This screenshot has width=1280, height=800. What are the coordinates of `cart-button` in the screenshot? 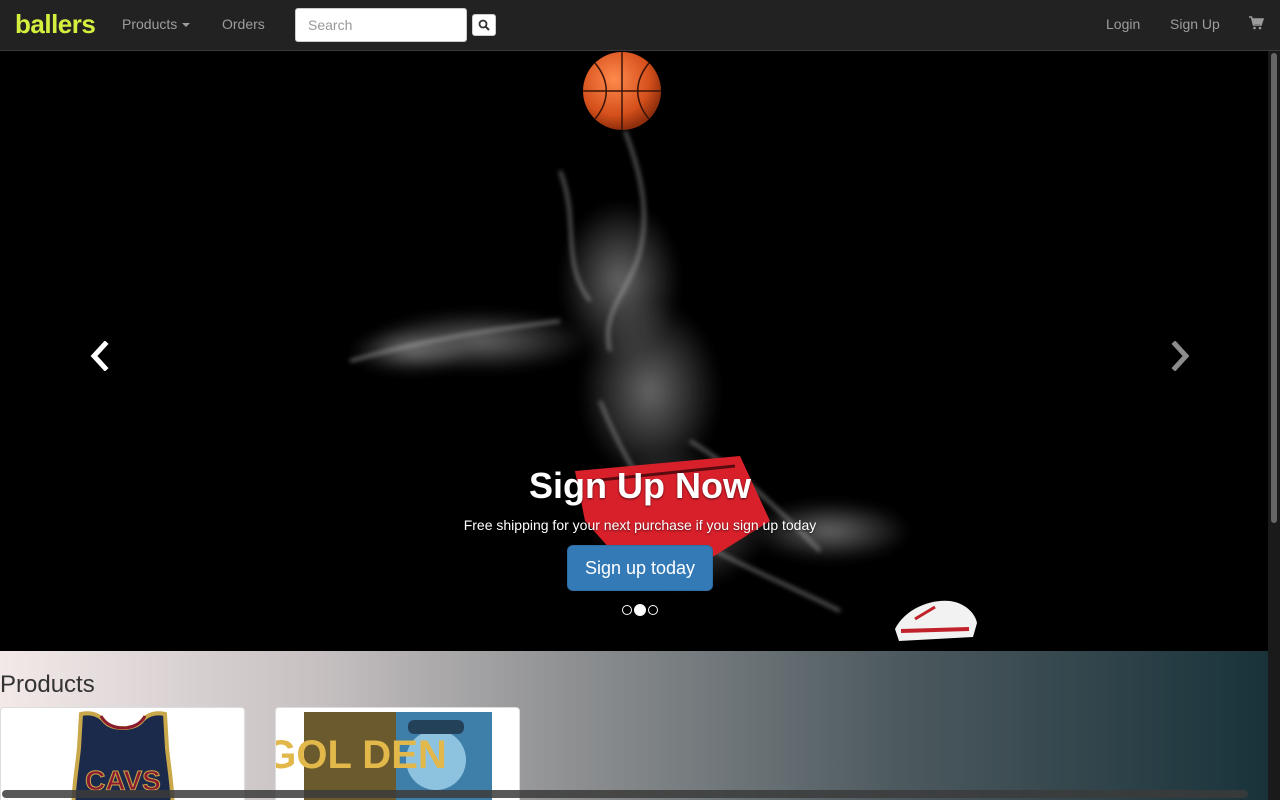 It's located at (1257, 25).